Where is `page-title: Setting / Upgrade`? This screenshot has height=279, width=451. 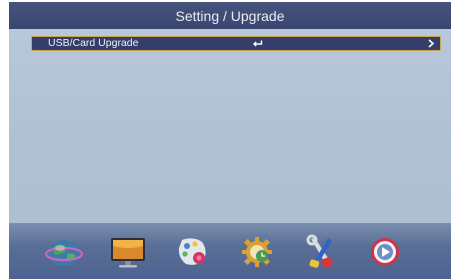 page-title: Setting / Upgrade is located at coordinates (230, 15).